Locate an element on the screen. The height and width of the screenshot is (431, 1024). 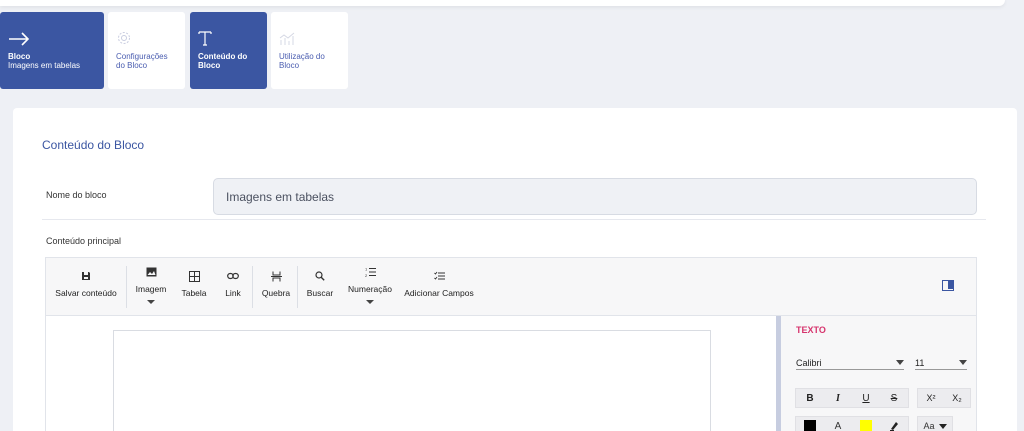
gear-icon is located at coordinates (146, 34).